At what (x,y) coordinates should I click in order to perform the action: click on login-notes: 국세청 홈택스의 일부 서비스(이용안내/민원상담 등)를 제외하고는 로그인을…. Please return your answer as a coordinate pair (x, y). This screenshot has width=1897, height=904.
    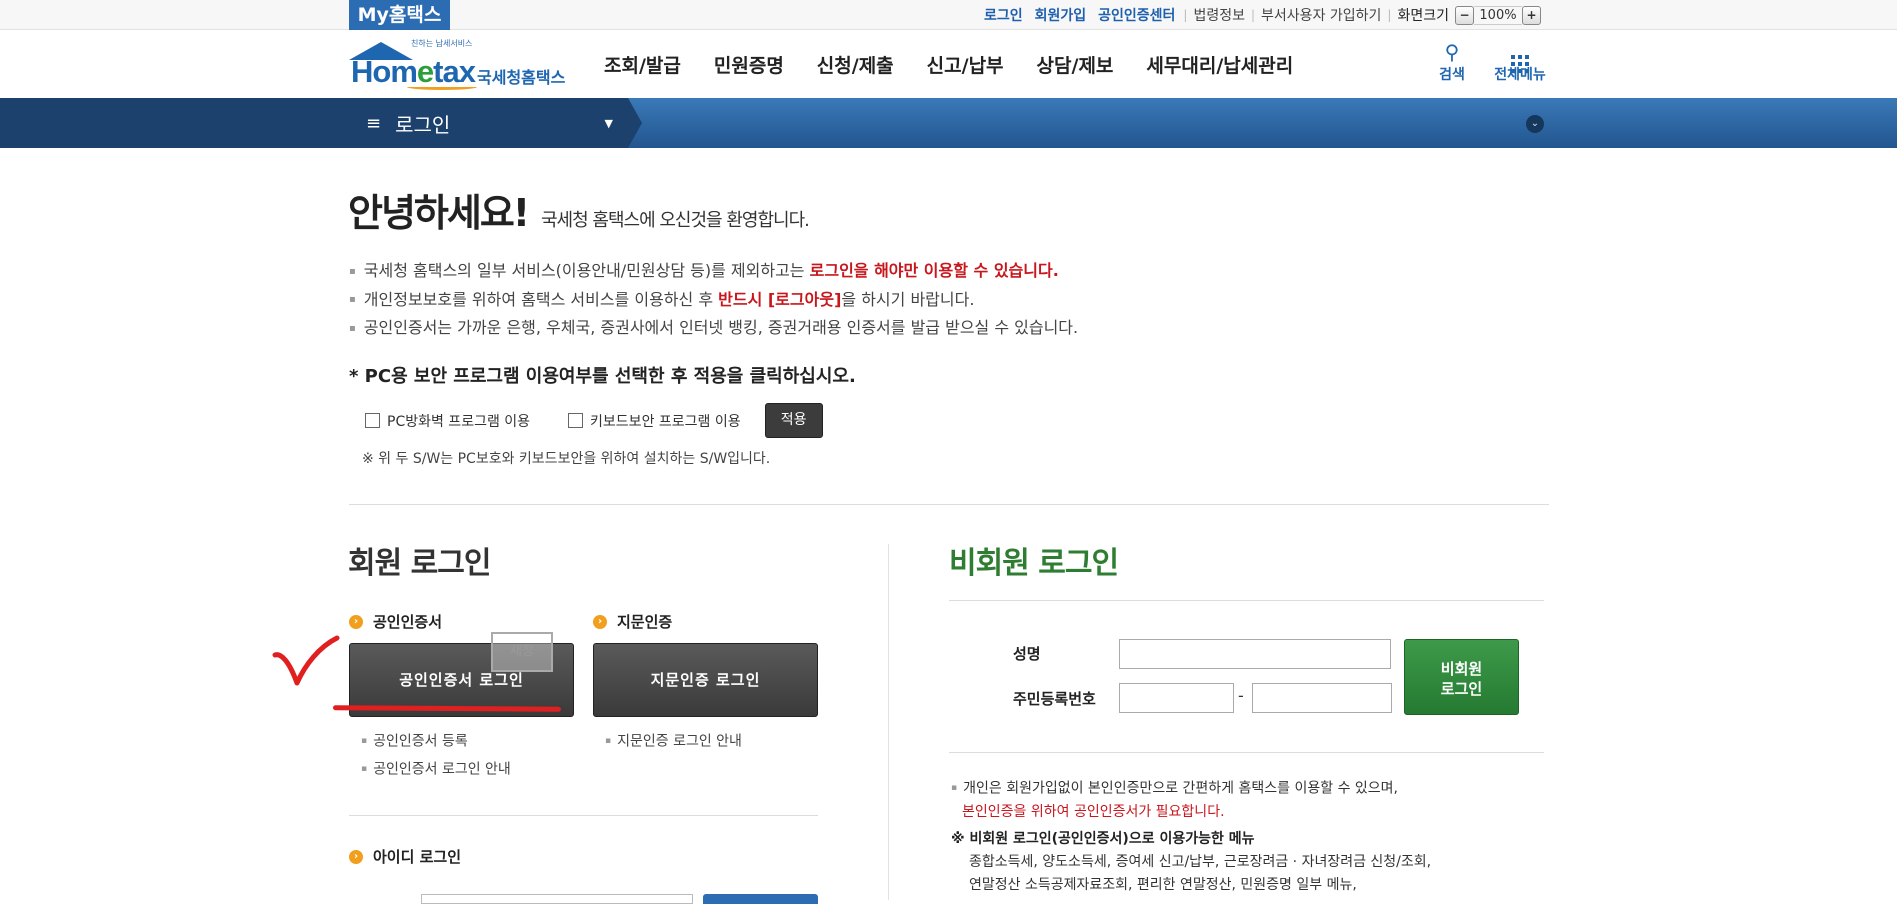
    Looking at the image, I should click on (713, 300).